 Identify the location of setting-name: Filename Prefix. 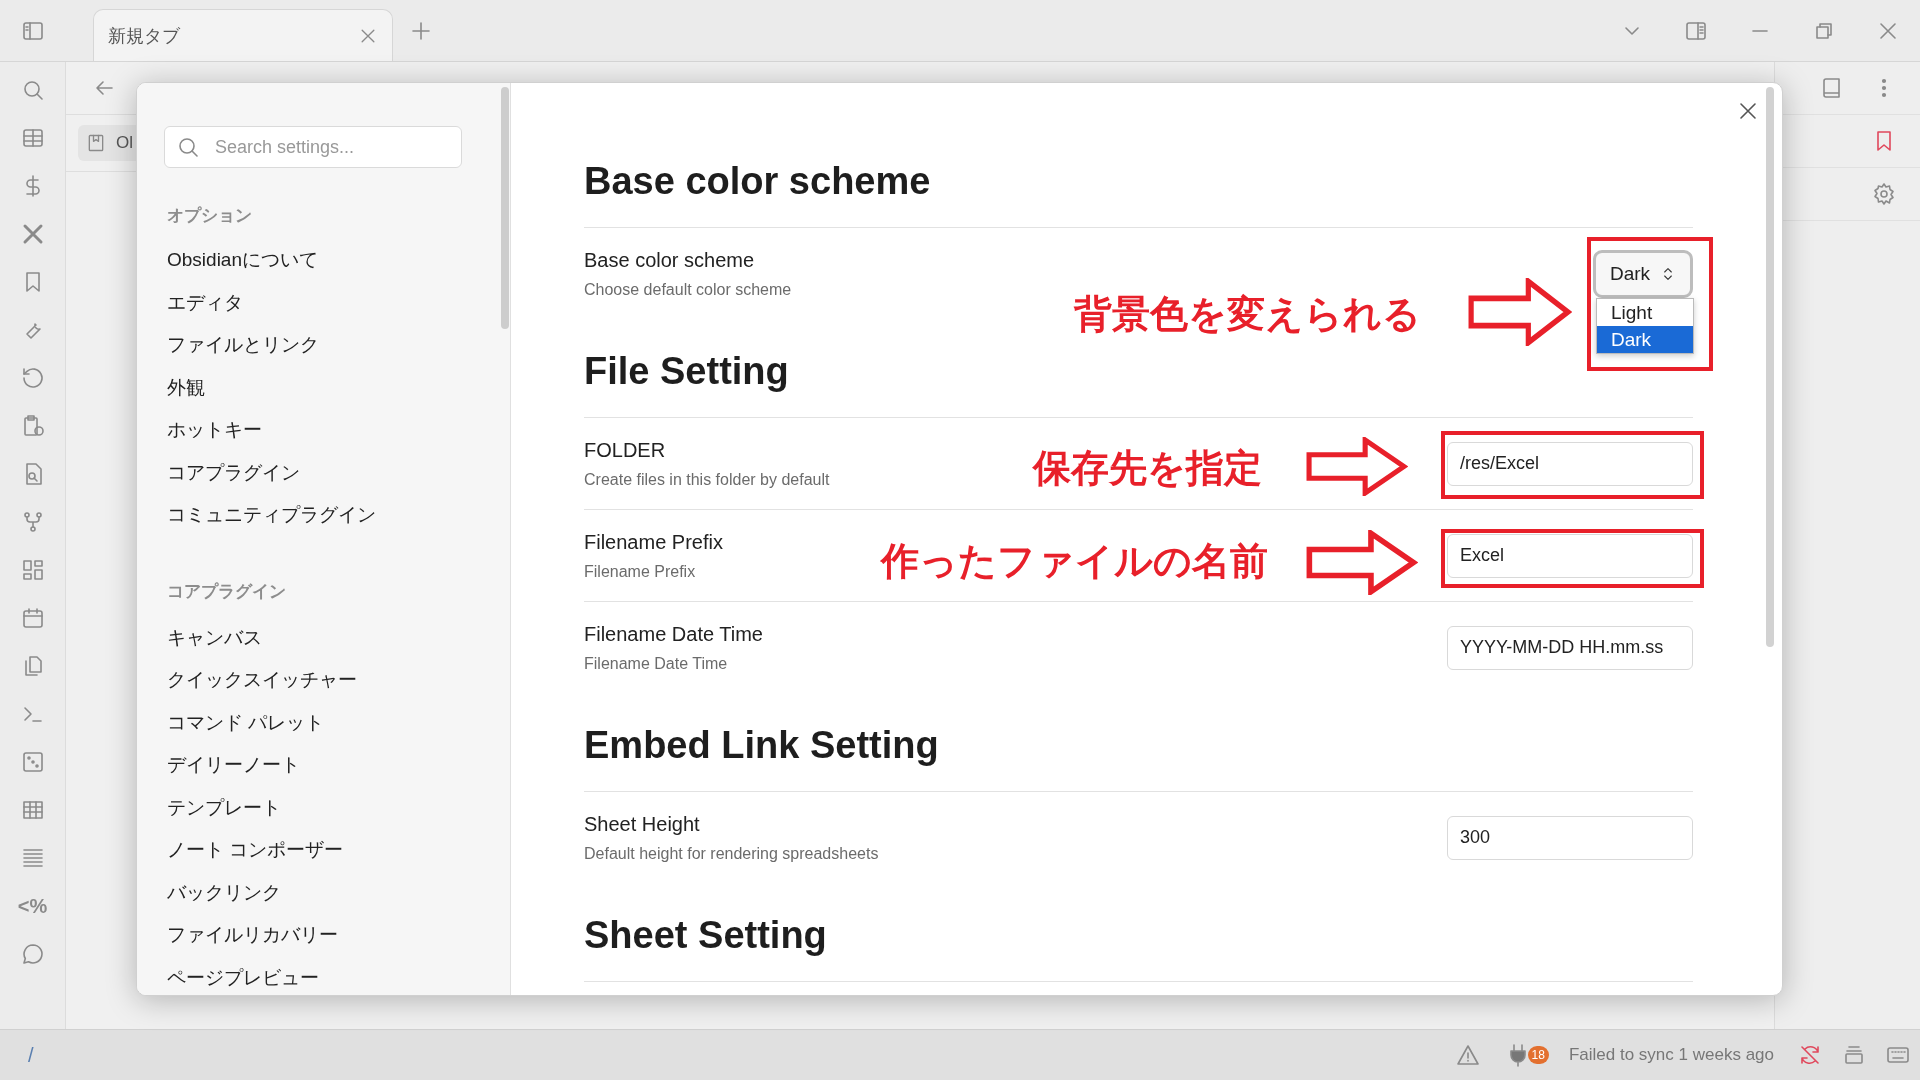
(653, 542).